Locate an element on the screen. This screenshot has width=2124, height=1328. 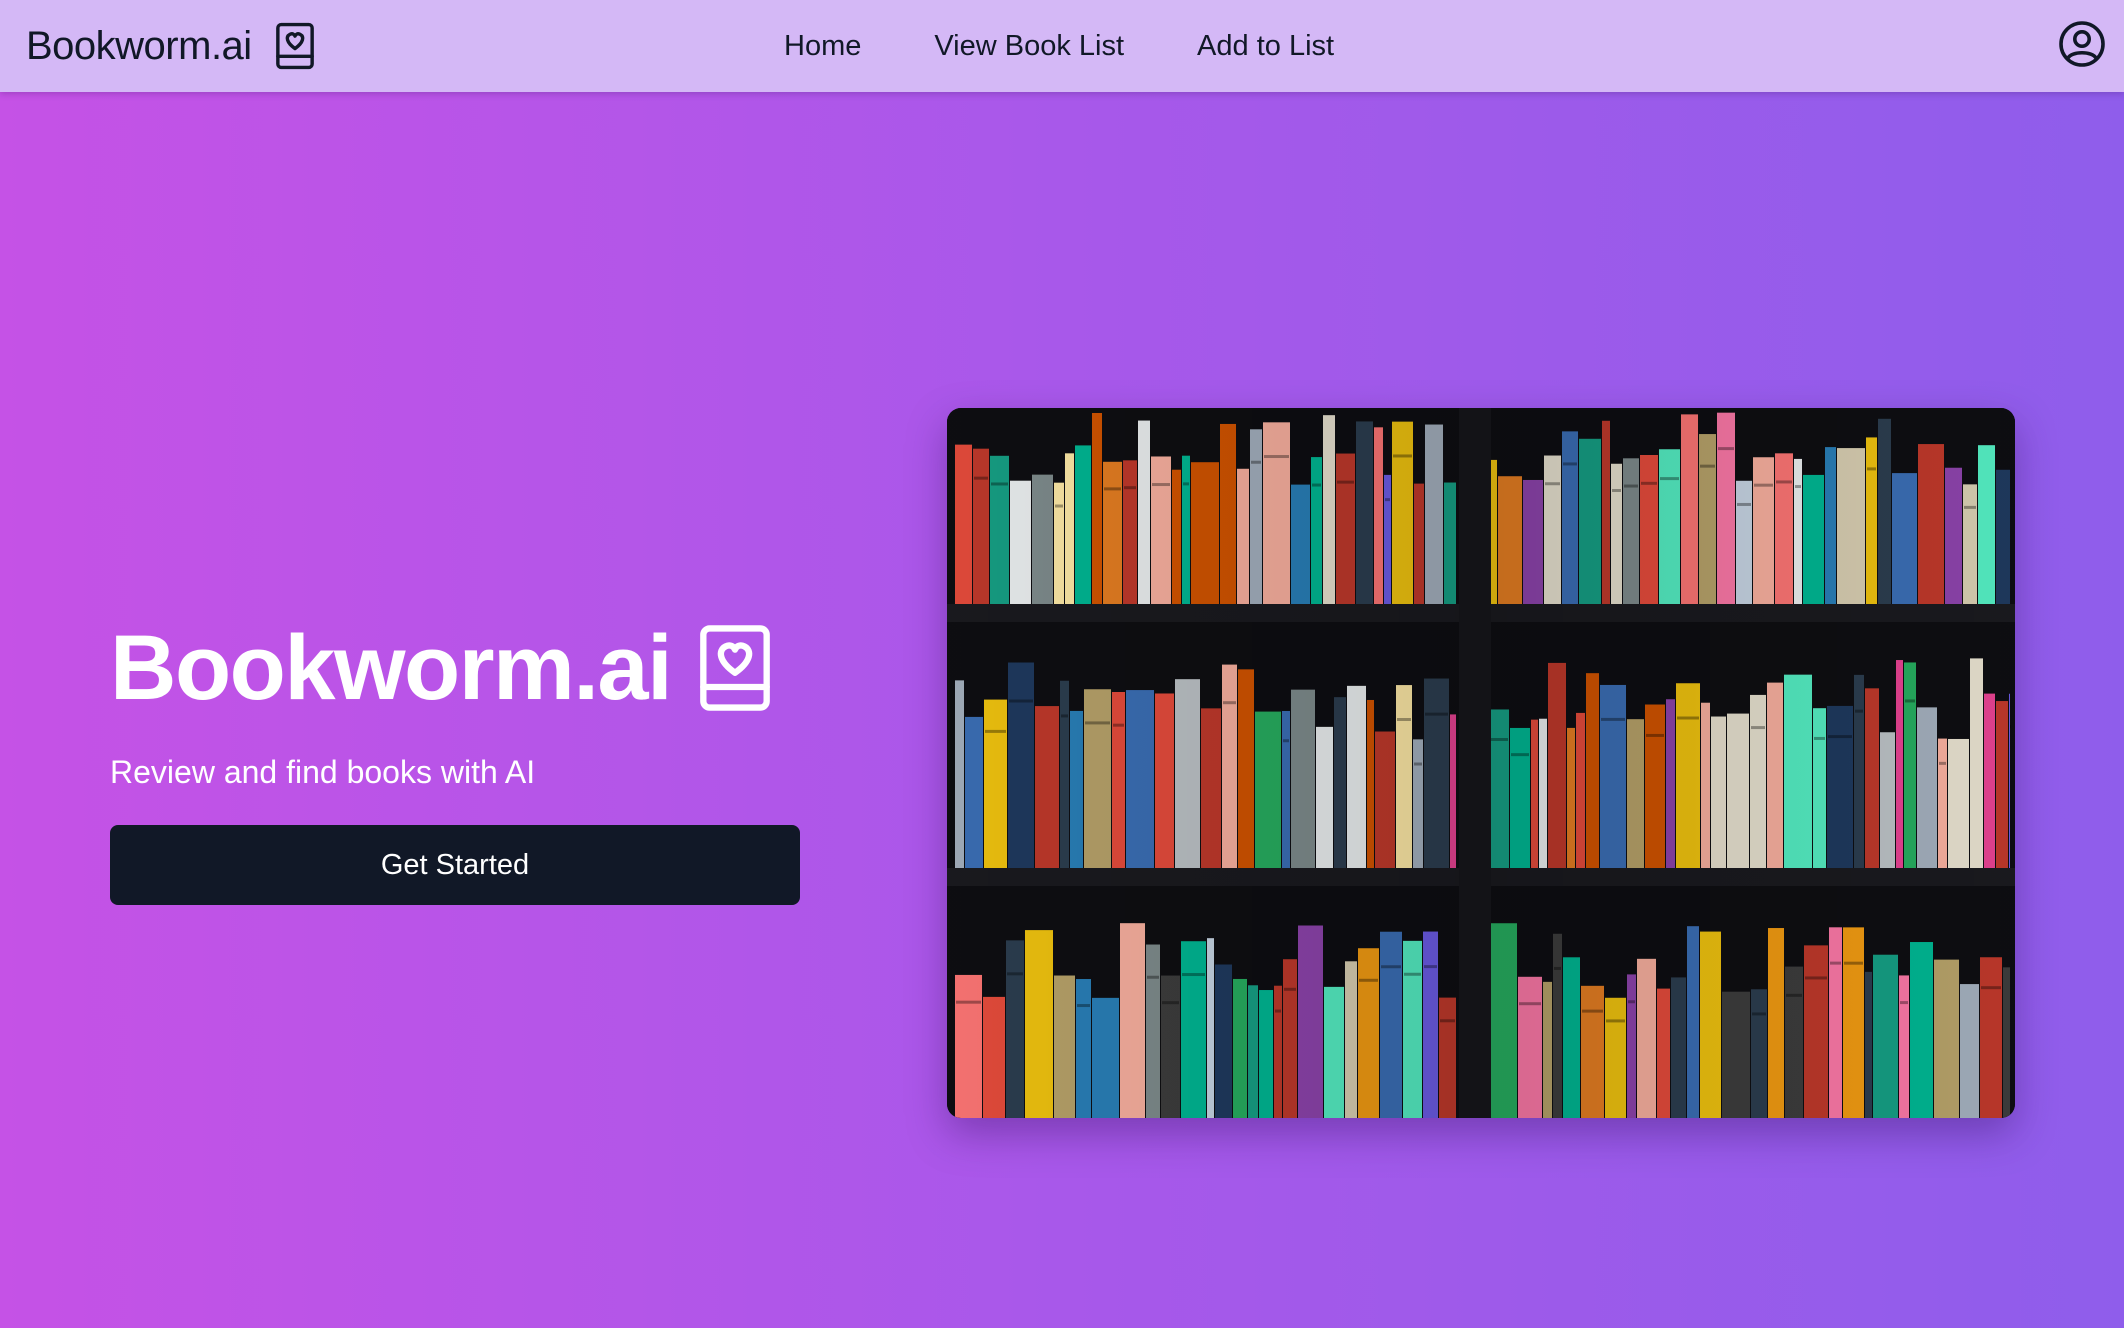
get-started-button: Get Started is located at coordinates (455, 865).